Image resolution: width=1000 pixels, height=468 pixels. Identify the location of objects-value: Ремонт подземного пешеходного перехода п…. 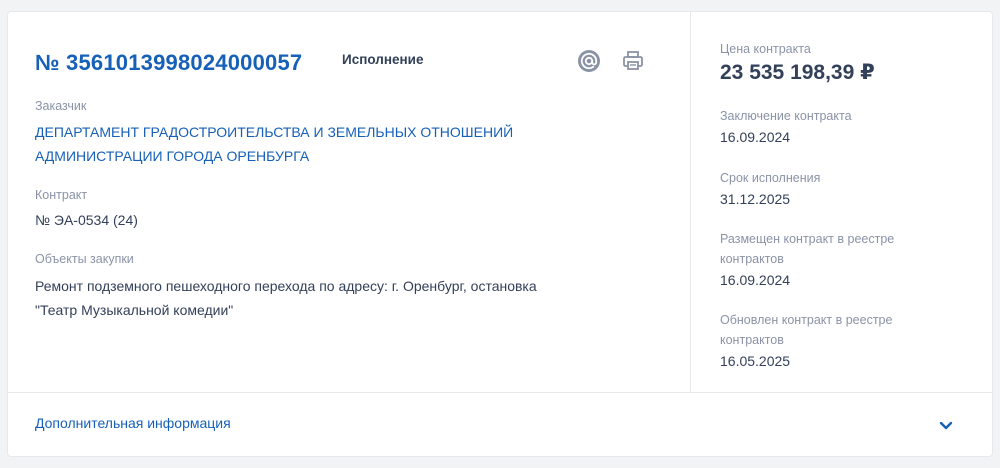
(345, 298).